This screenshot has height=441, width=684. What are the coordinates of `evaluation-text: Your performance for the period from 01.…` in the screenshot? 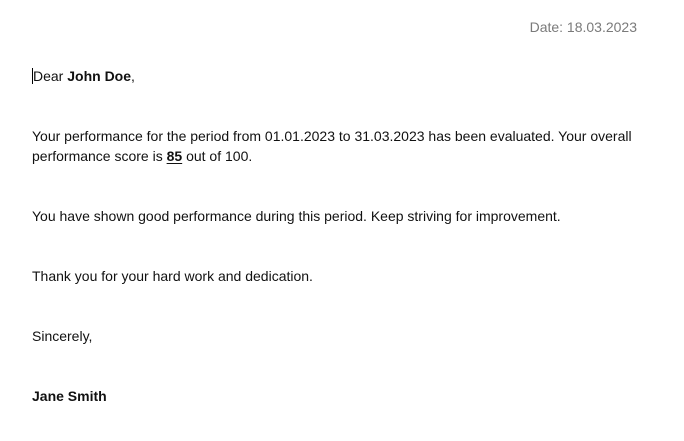 It's located at (332, 146).